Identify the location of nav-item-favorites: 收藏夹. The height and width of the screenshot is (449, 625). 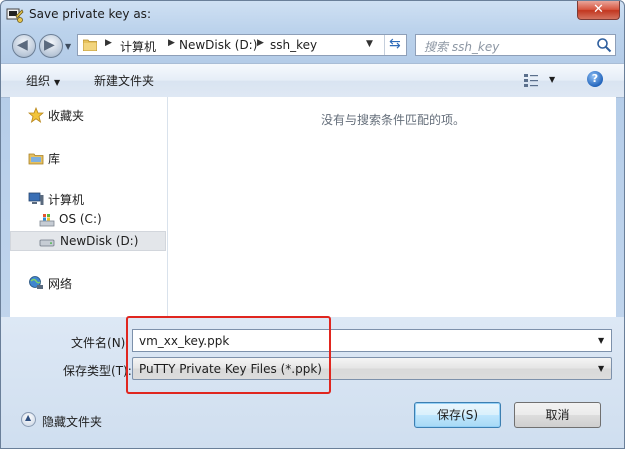
(93, 115).